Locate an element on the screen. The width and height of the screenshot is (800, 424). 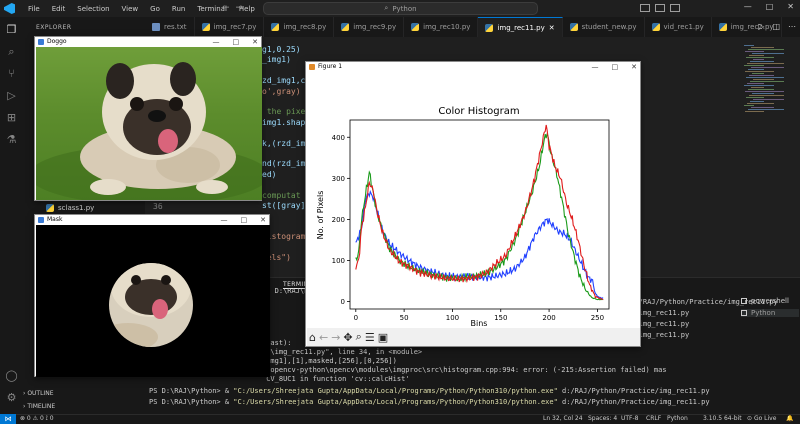
problems-status: ⊗ 0 ⚠ 0 ⟟ 0 is located at coordinates (37, 419).